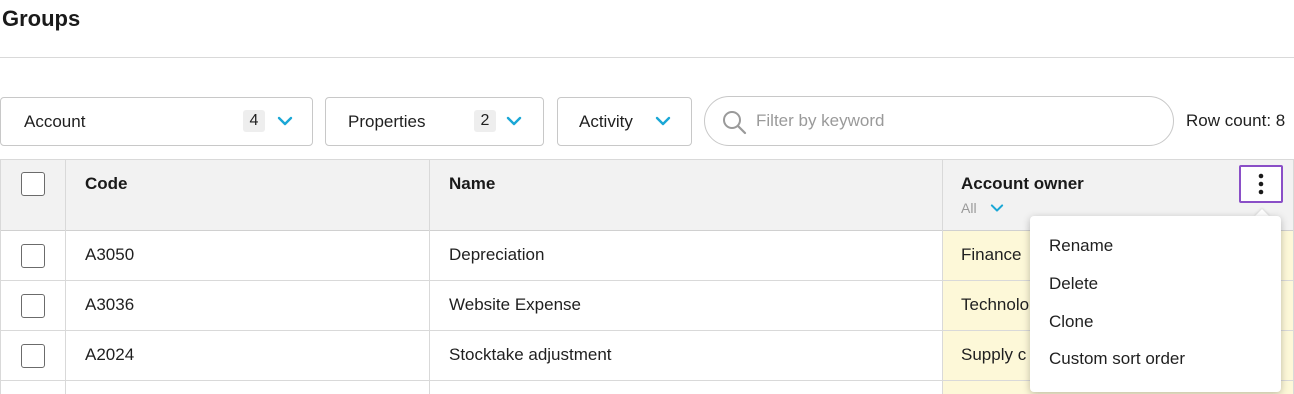 This screenshot has height=394, width=1294. I want to click on activity-filter-label: Activity, so click(606, 121).